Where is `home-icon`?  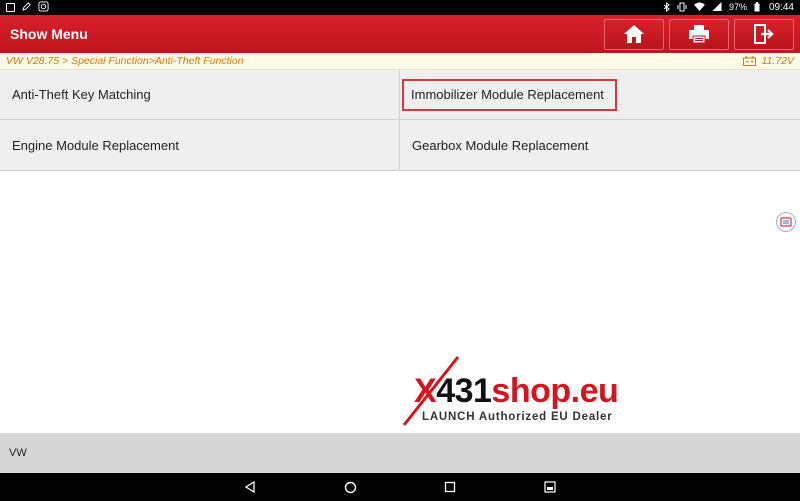 home-icon is located at coordinates (634, 34).